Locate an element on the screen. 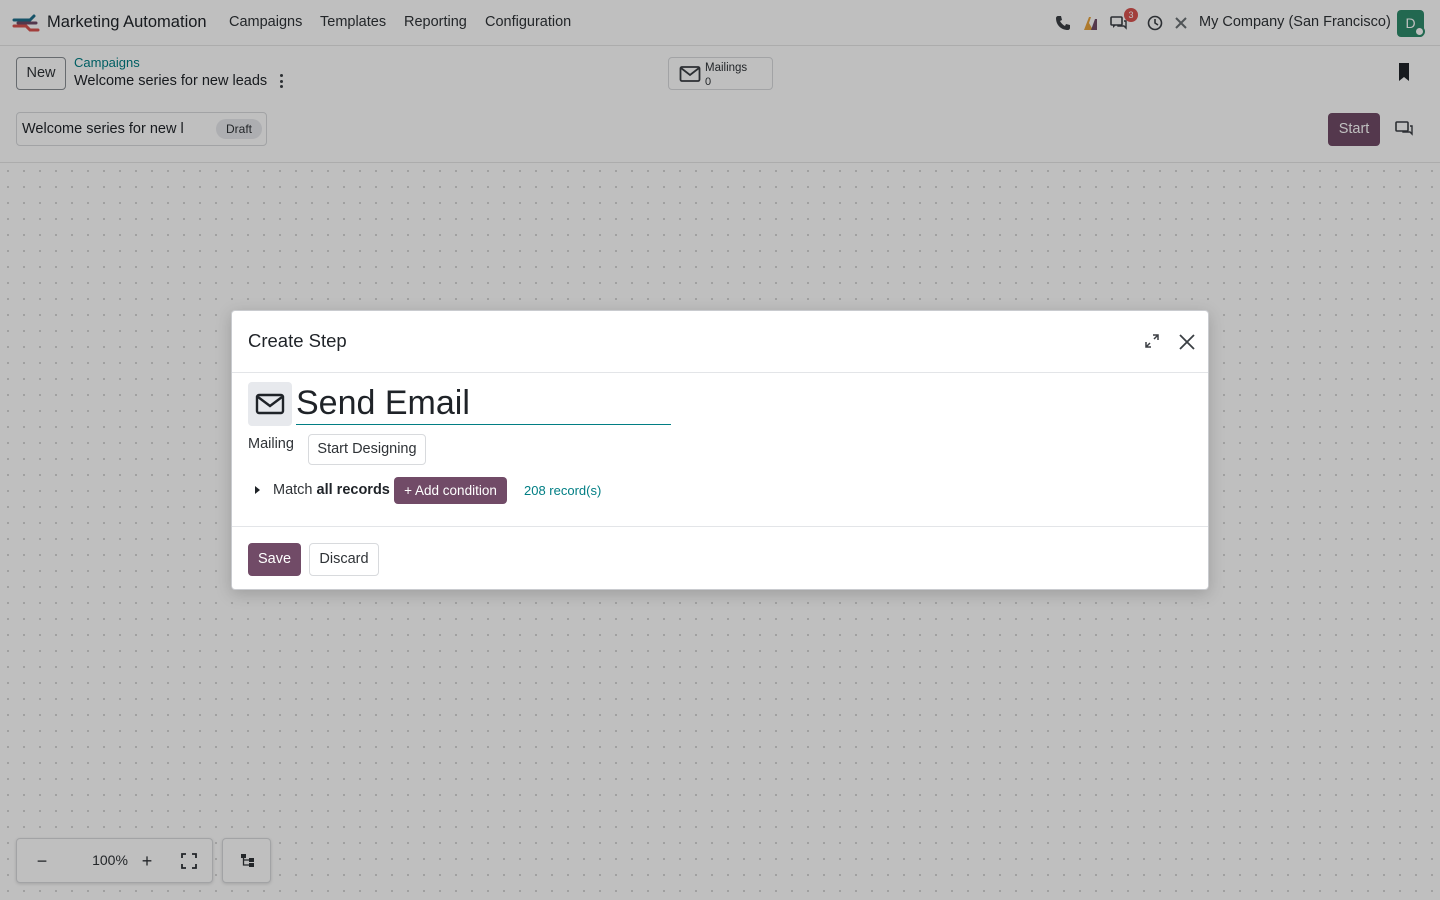 The width and height of the screenshot is (1440, 900). mailing-field-label: Mailing is located at coordinates (271, 444).